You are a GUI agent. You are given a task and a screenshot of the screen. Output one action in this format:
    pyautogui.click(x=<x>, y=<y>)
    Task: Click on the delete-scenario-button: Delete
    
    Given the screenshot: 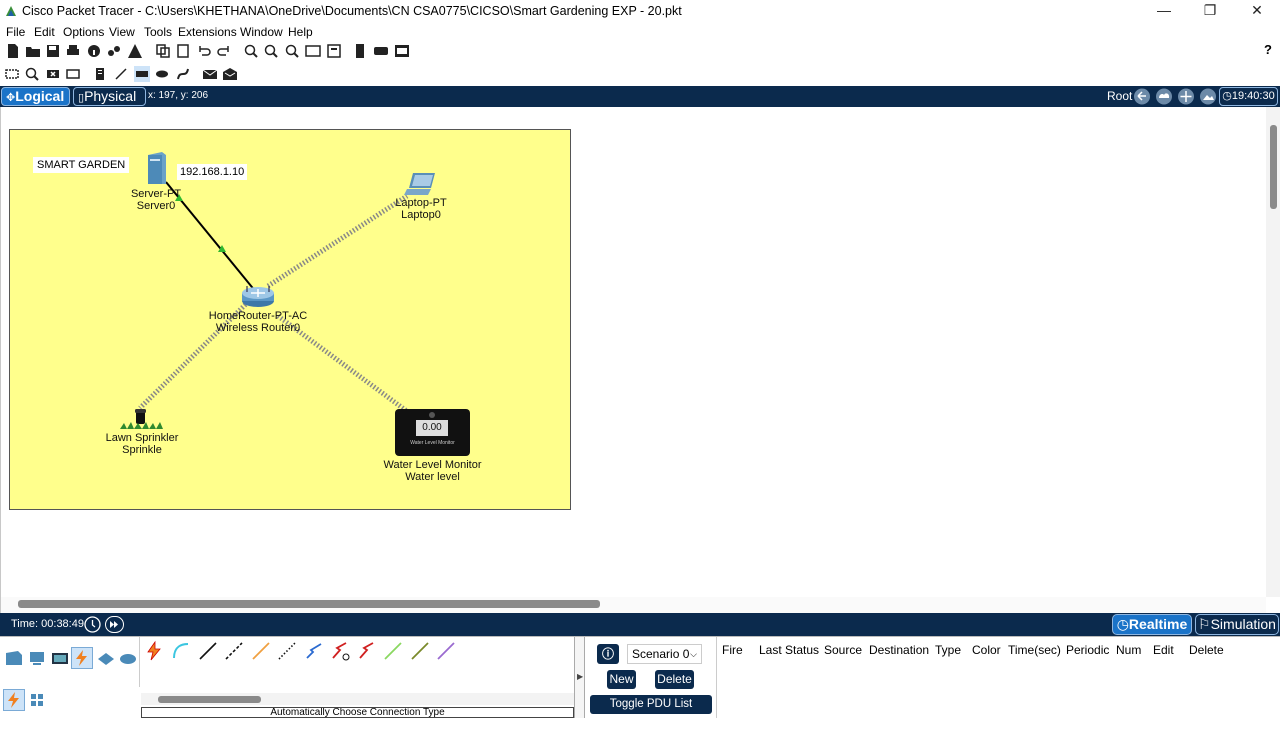 What is the action you would take?
    pyautogui.click(x=674, y=679)
    